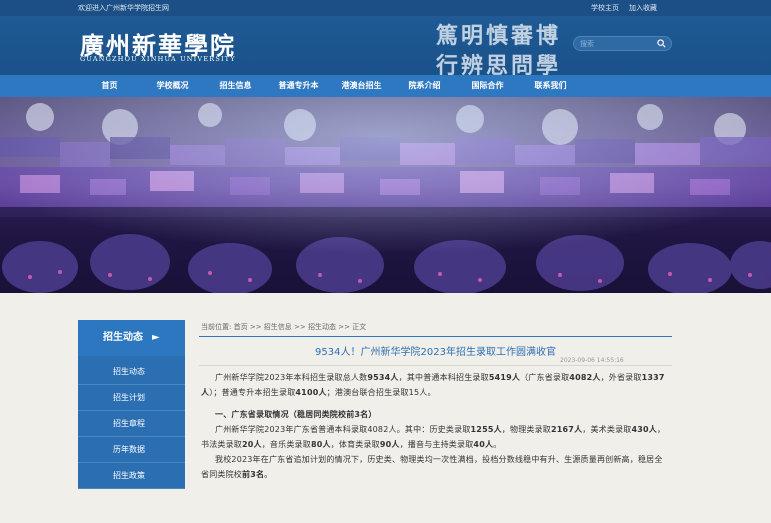  Describe the element at coordinates (322, 327) in the screenshot. I see `breadcrumb-news: 招生动态` at that location.